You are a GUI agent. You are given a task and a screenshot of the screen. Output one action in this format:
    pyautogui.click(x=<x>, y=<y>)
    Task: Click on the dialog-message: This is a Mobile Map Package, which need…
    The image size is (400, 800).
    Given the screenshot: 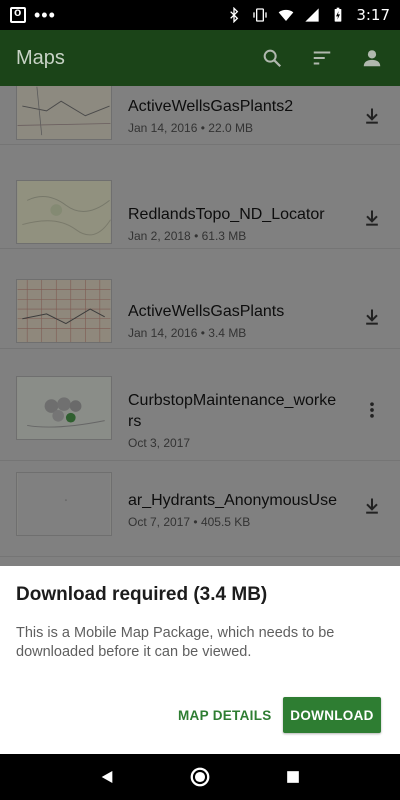 What is the action you would take?
    pyautogui.click(x=175, y=642)
    